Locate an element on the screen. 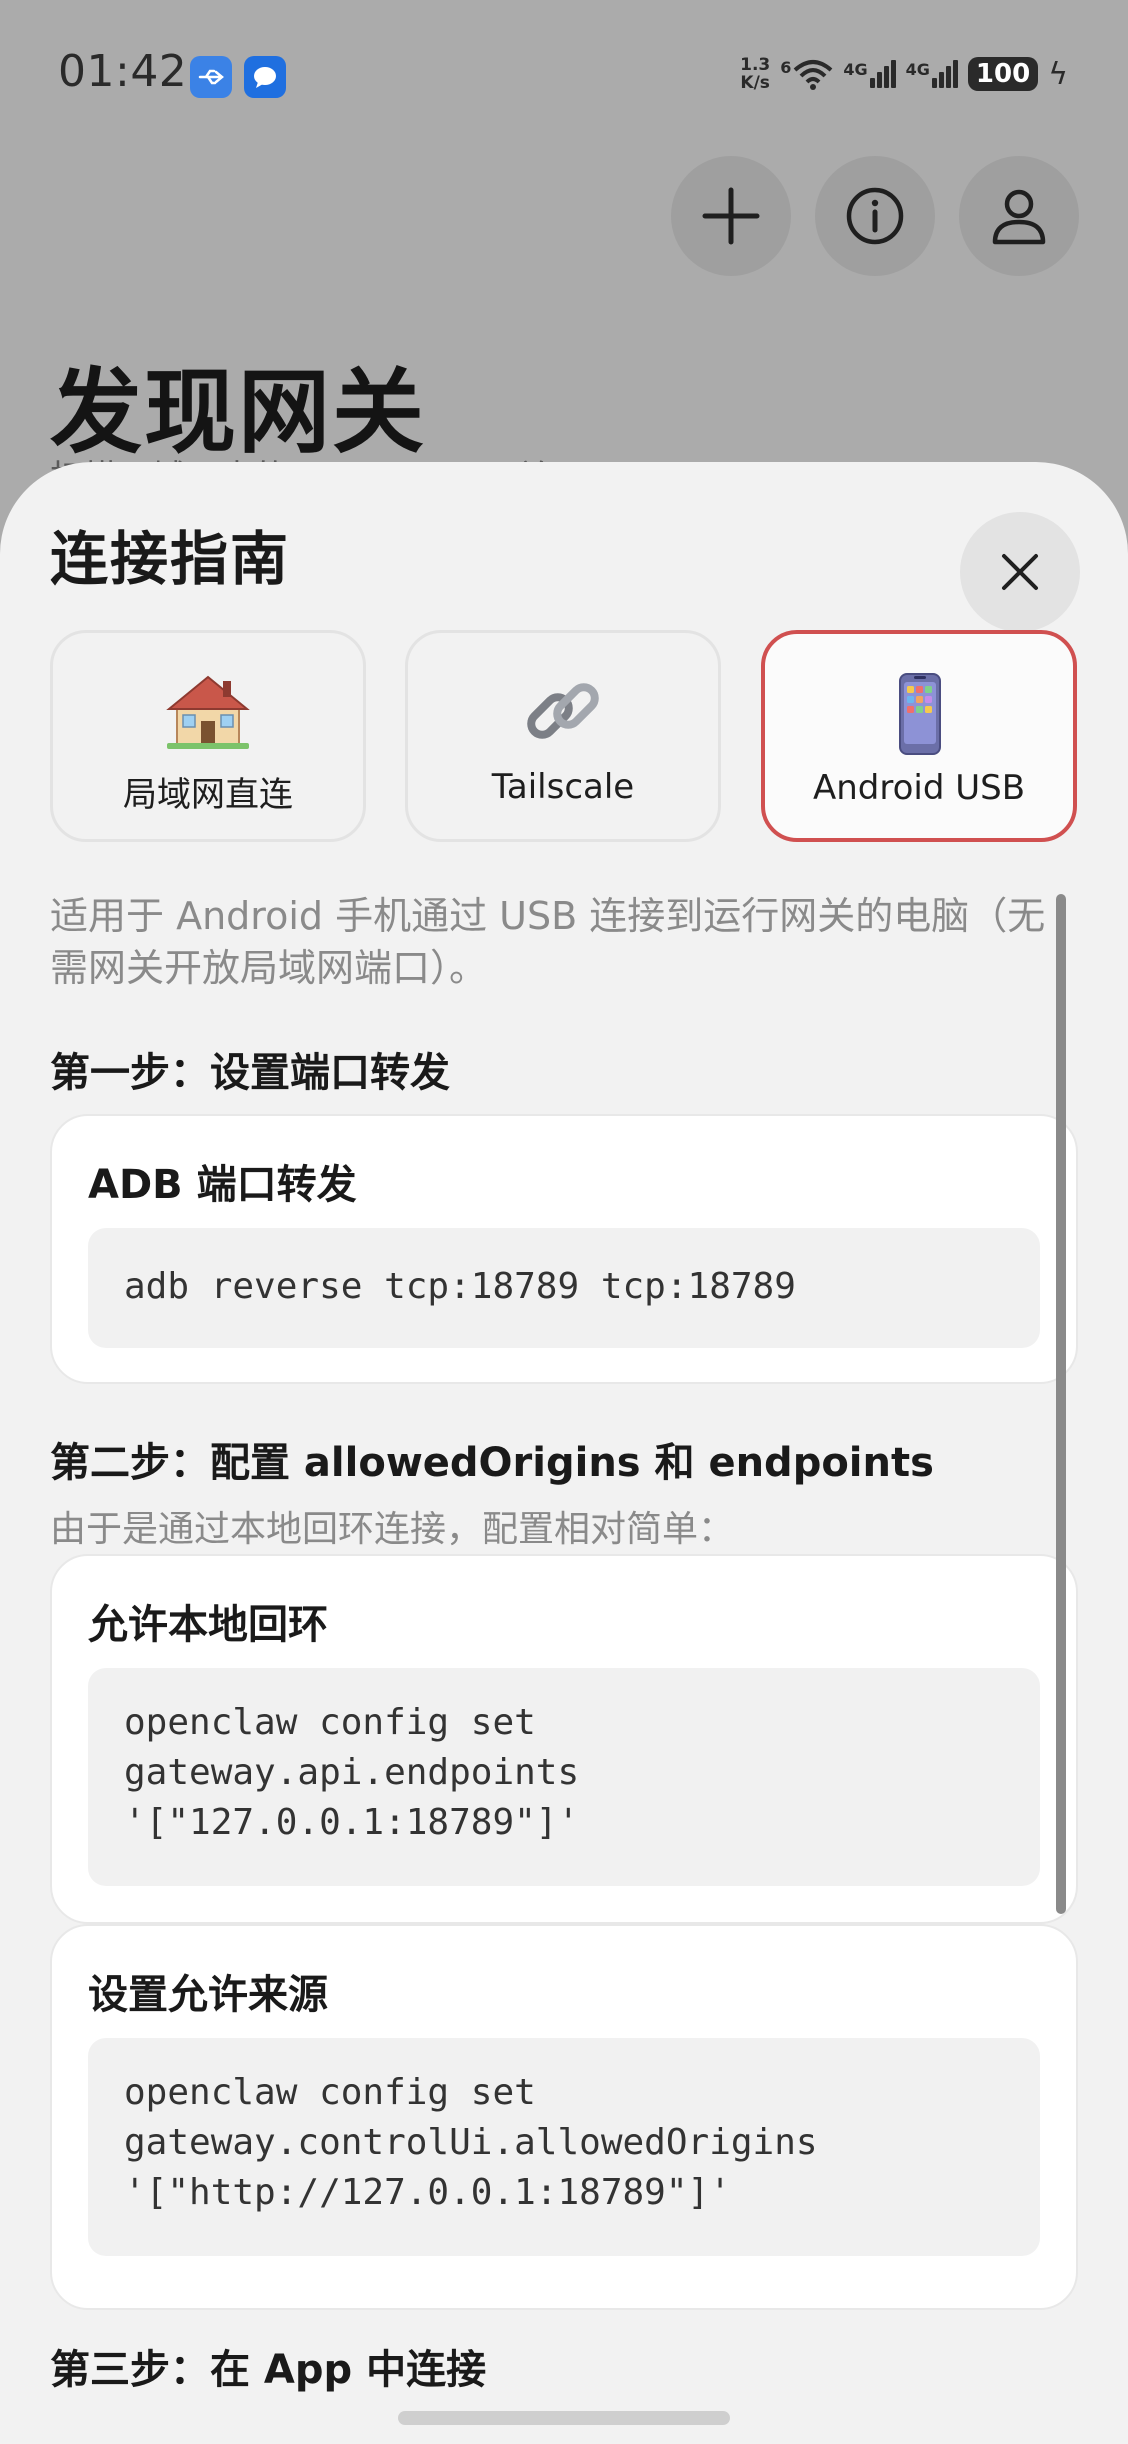 This screenshot has width=1128, height=2444. network-speed: 1.3 K/s is located at coordinates (755, 74).